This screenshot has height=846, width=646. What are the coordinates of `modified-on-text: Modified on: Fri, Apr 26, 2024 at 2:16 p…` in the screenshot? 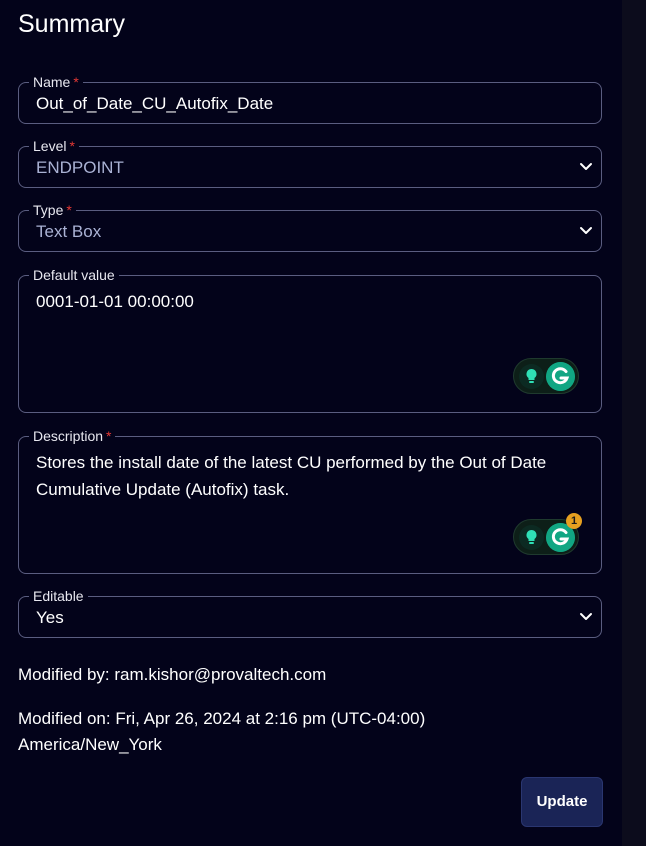 It's located at (222, 718).